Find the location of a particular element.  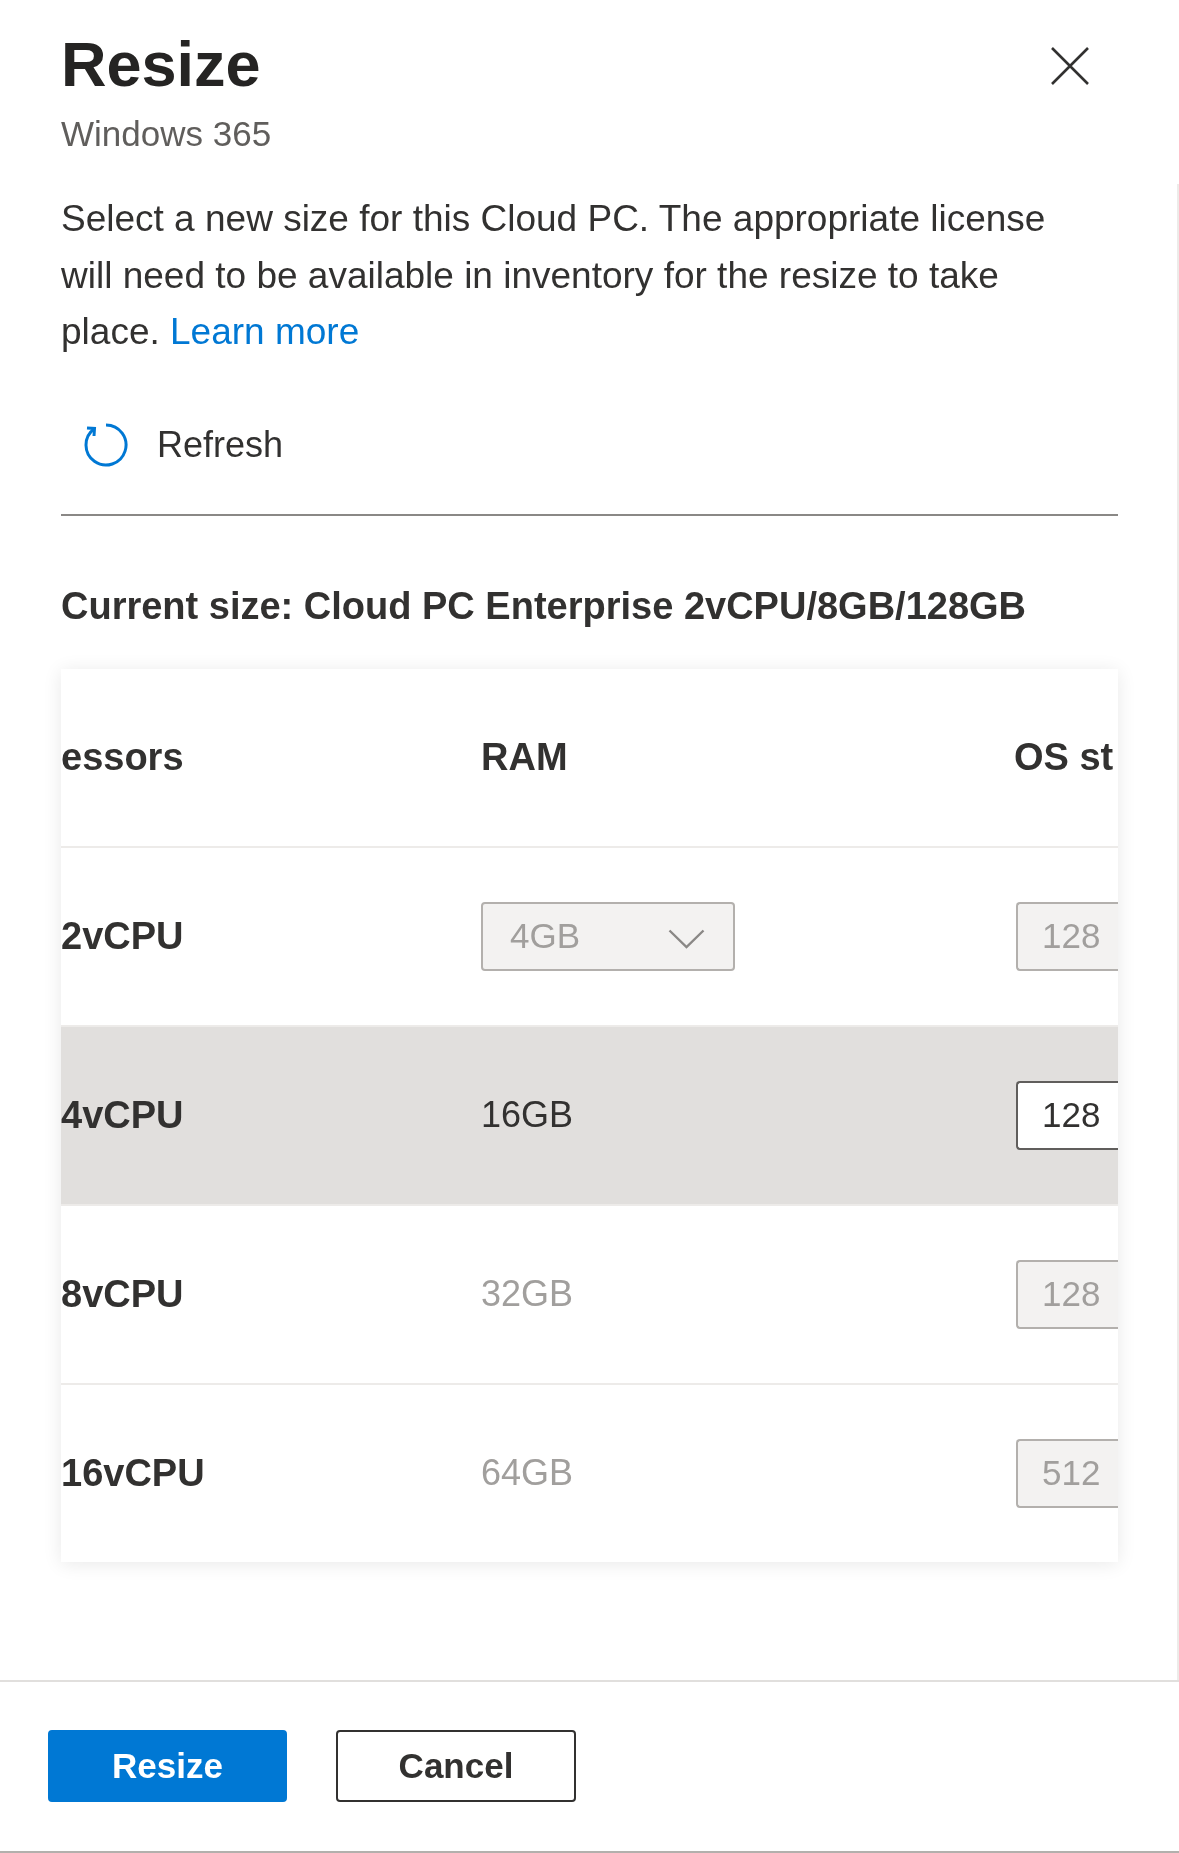

refresh-button: Refresh is located at coordinates (183, 444).